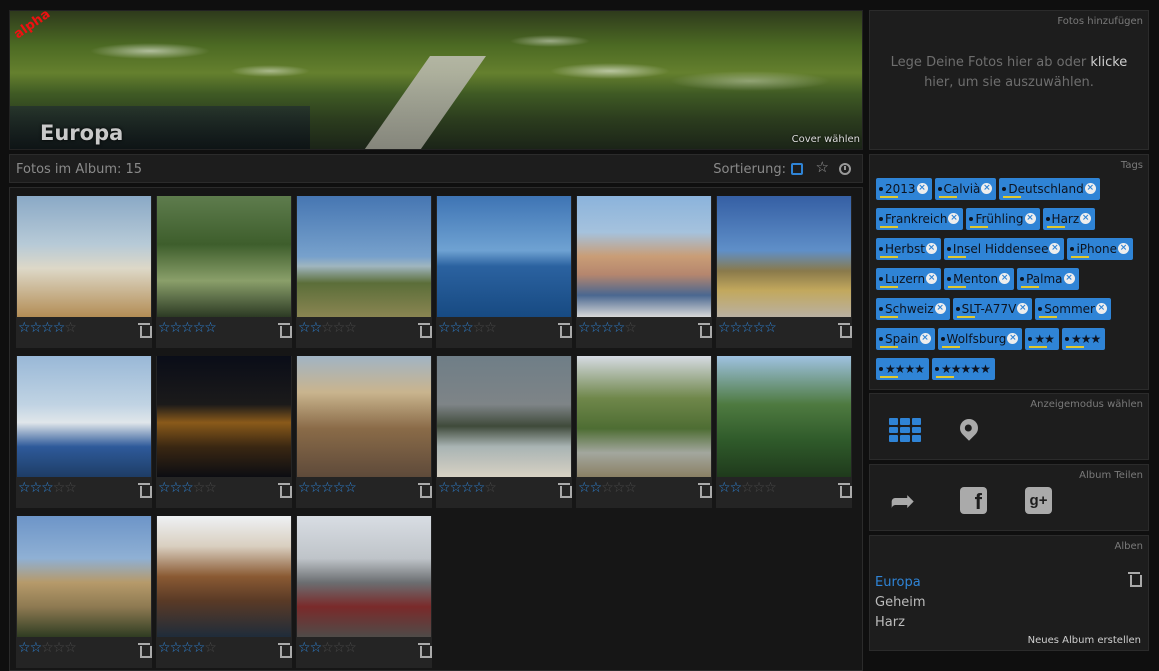  What do you see at coordinates (1069, 219) in the screenshot?
I see `tag-chip: Harz ×` at bounding box center [1069, 219].